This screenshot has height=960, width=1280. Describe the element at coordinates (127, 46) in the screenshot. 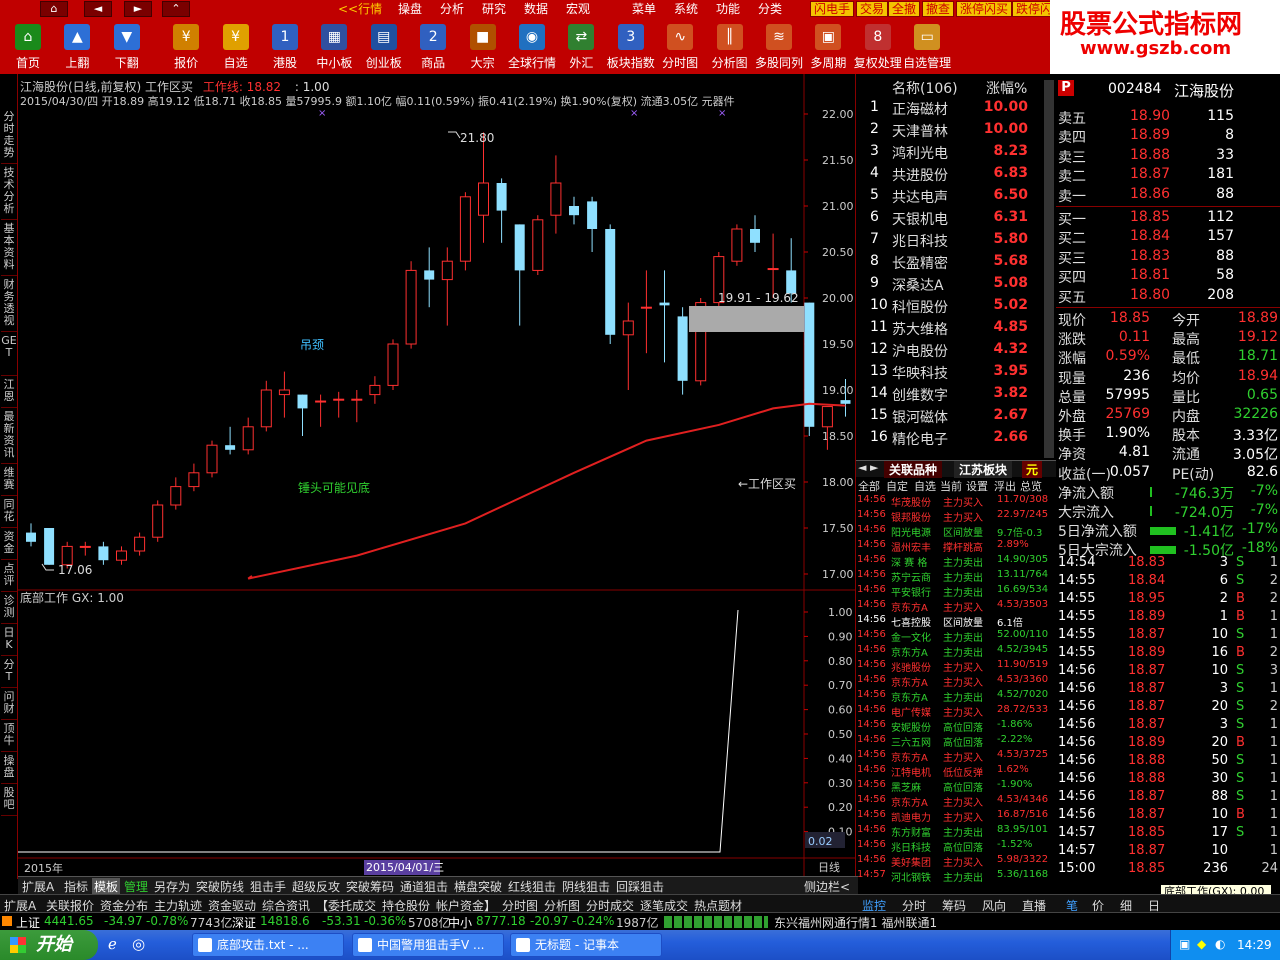

I see `tool-arrow-down-2: ▼ 下翻` at that location.